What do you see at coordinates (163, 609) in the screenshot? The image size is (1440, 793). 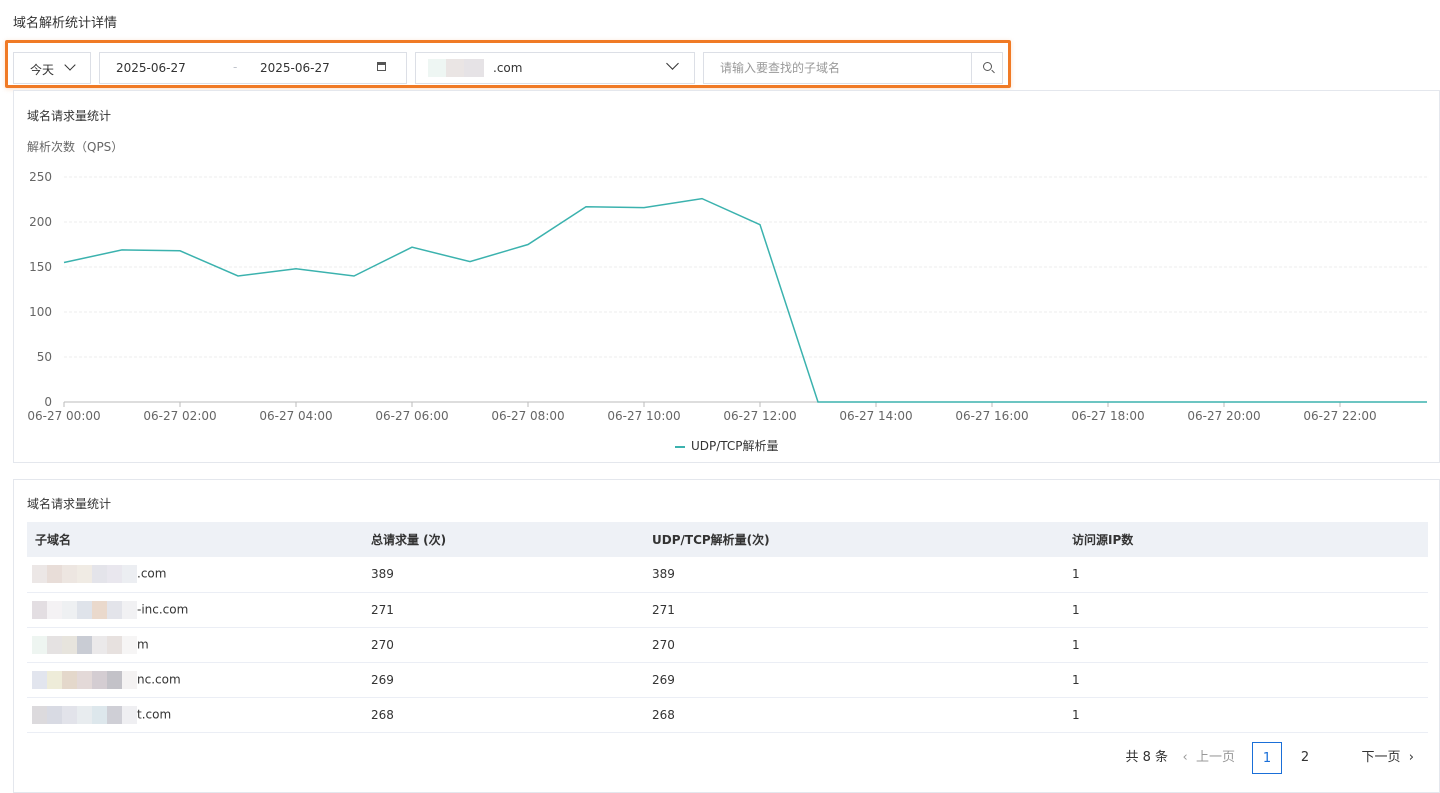 I see `subdomain-text: -inc.com` at bounding box center [163, 609].